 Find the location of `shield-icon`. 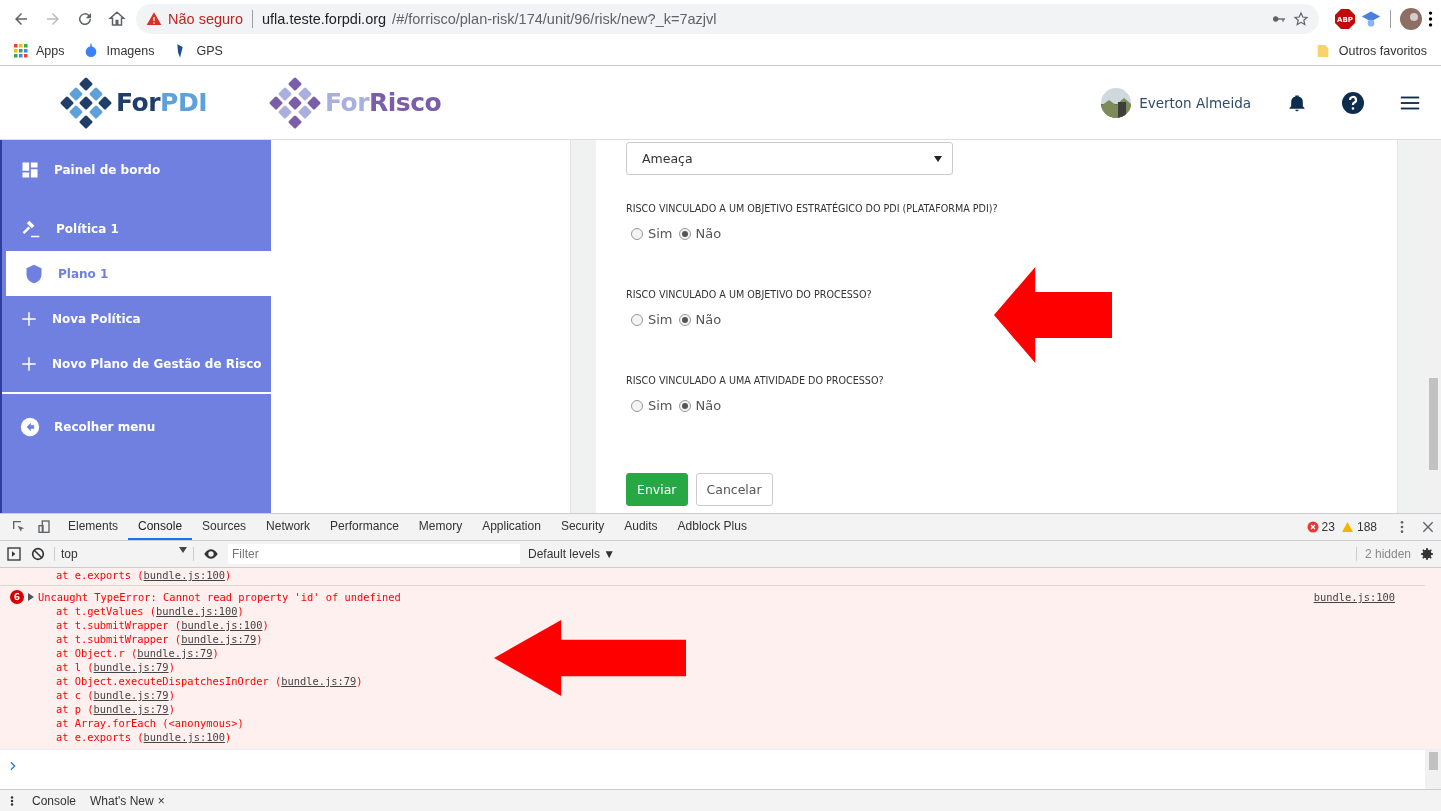

shield-icon is located at coordinates (34, 273).